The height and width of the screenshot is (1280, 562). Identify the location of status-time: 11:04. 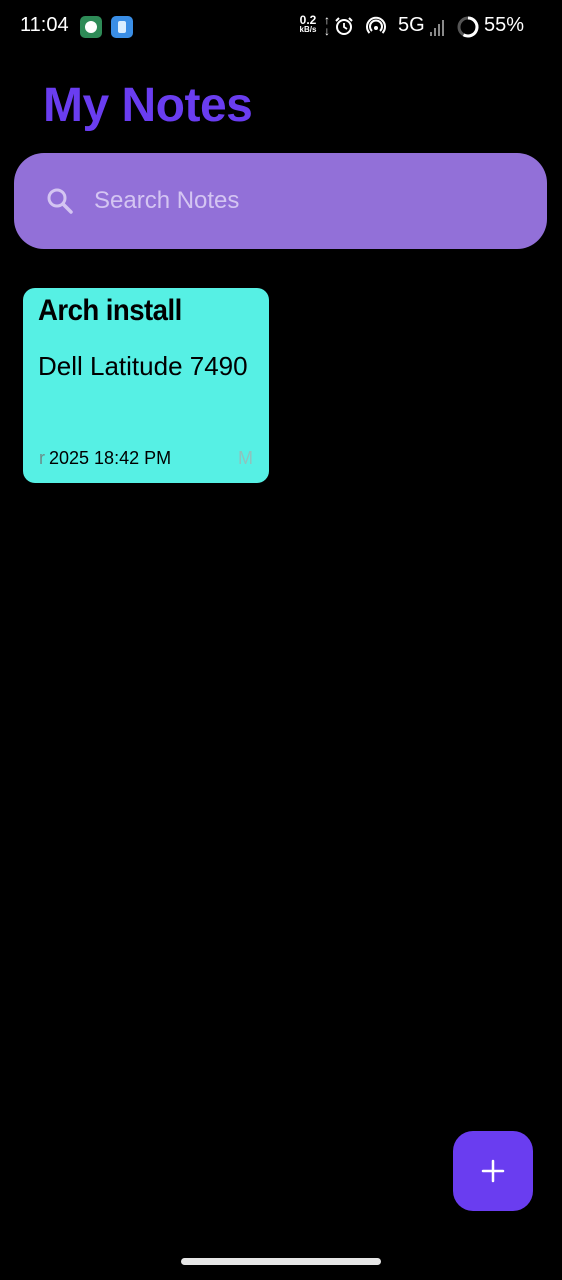
(44, 25).